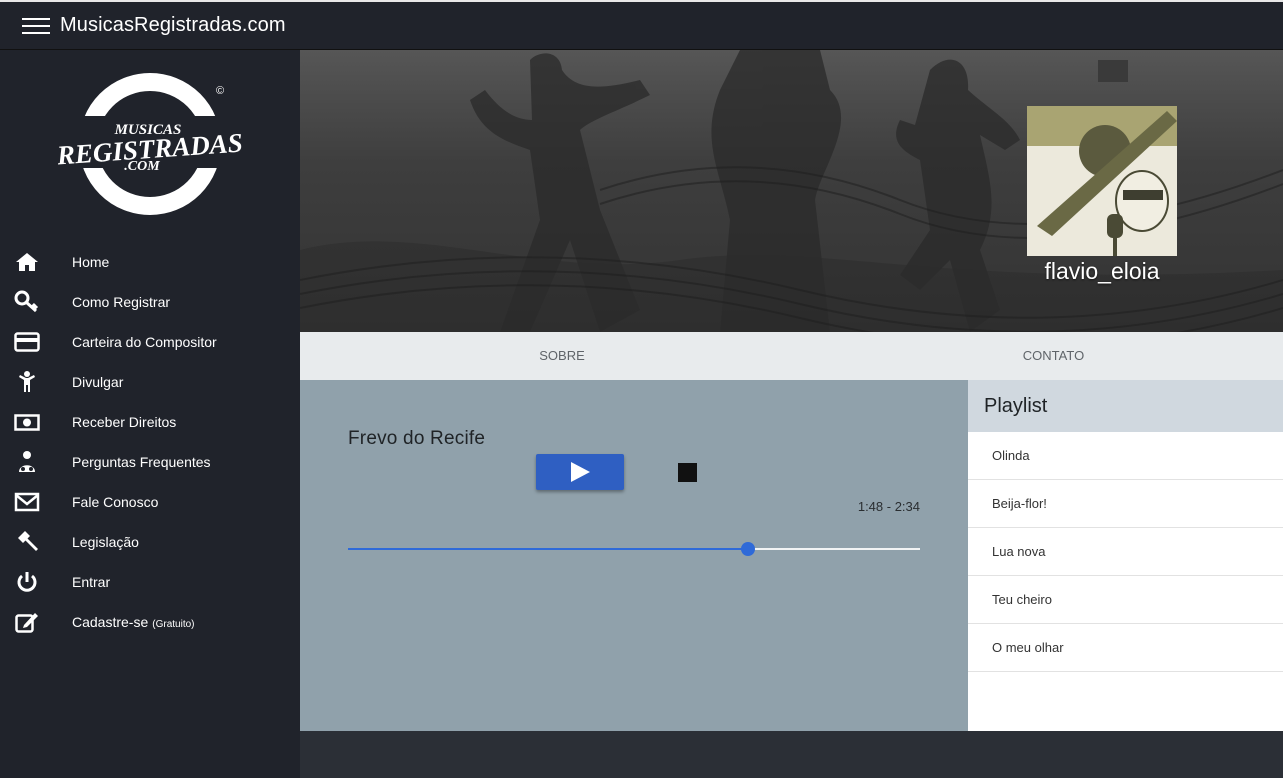 The height and width of the screenshot is (778, 1283). What do you see at coordinates (888, 506) in the screenshot?
I see `playback-time: 1:48 - 2:34` at bounding box center [888, 506].